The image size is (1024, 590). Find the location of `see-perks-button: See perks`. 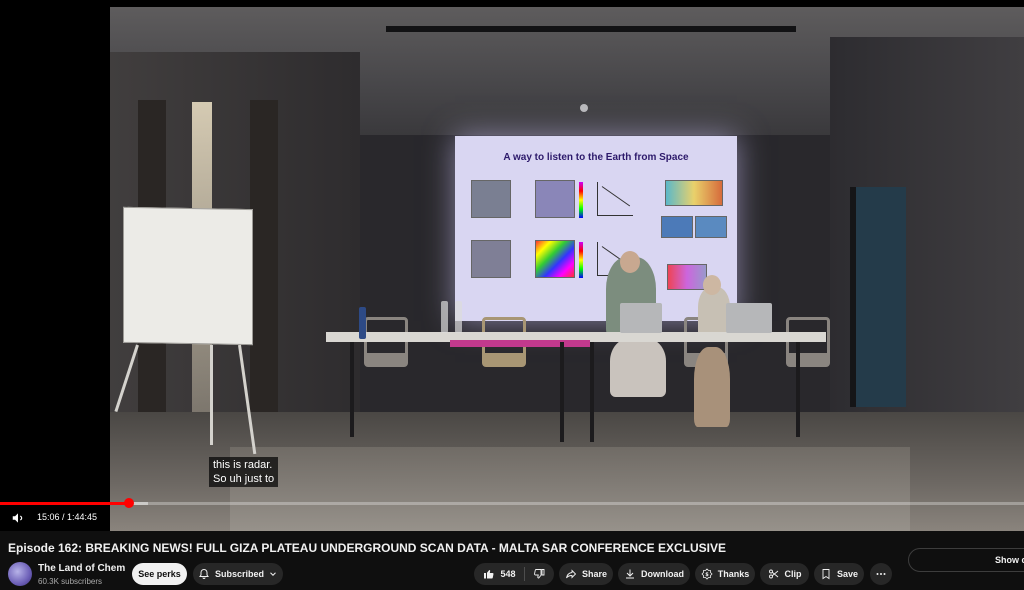

see-perks-button: See perks is located at coordinates (159, 574).